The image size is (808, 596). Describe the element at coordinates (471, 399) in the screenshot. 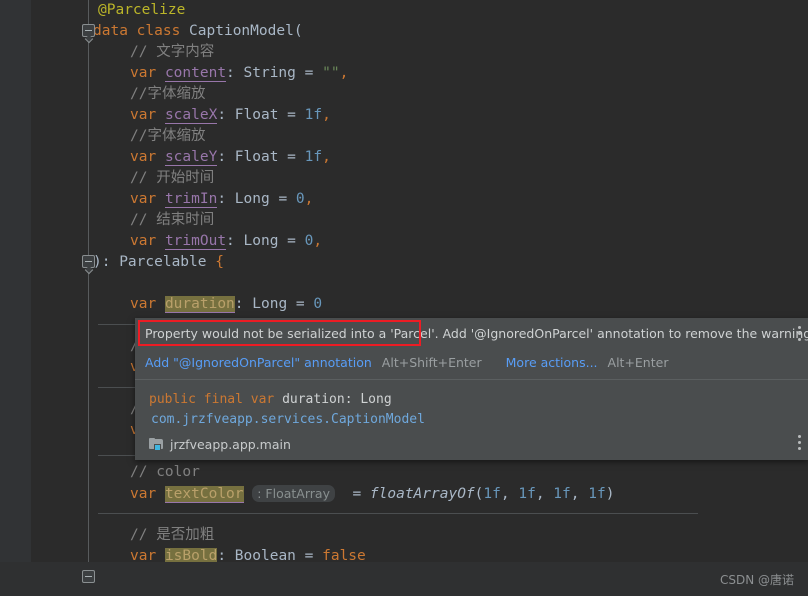

I see `doc-signature: public final var duration: Long` at that location.